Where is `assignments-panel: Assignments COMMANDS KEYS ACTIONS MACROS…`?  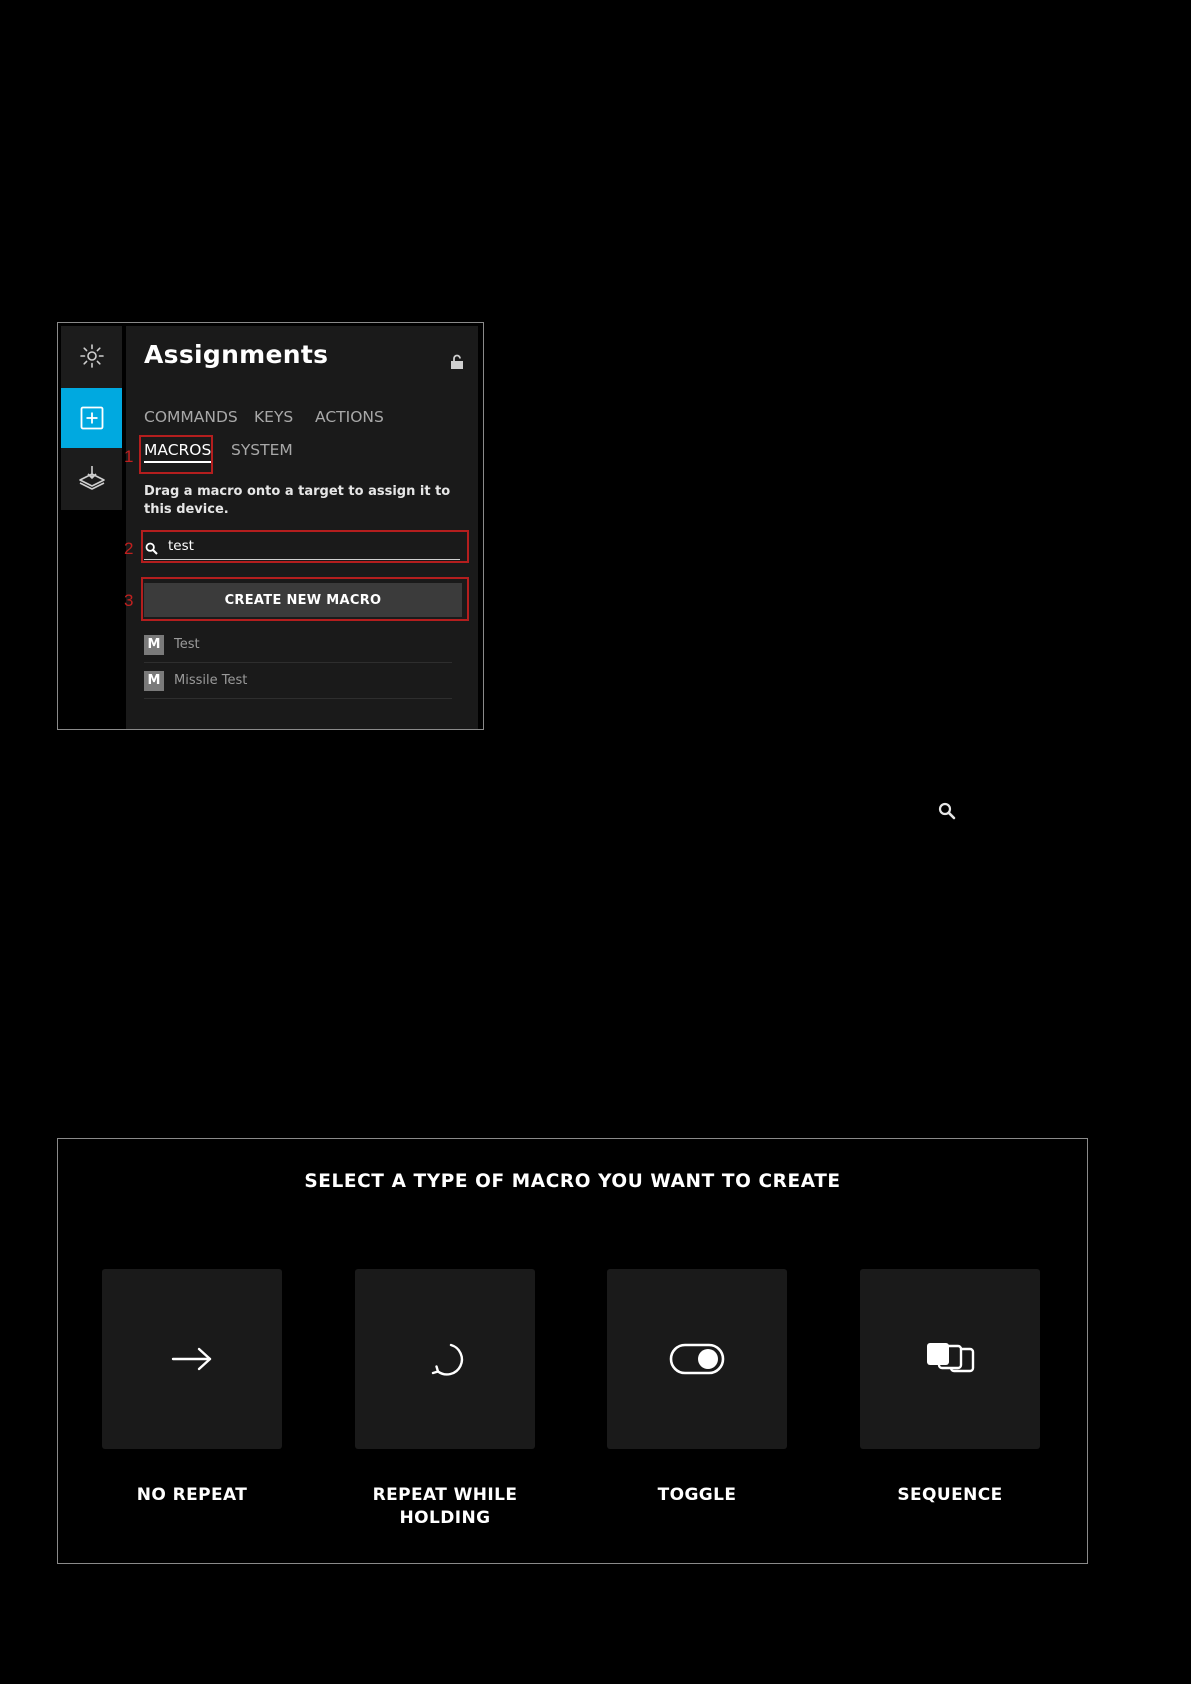 assignments-panel: Assignments COMMANDS KEYS ACTIONS MACROS… is located at coordinates (302, 527).